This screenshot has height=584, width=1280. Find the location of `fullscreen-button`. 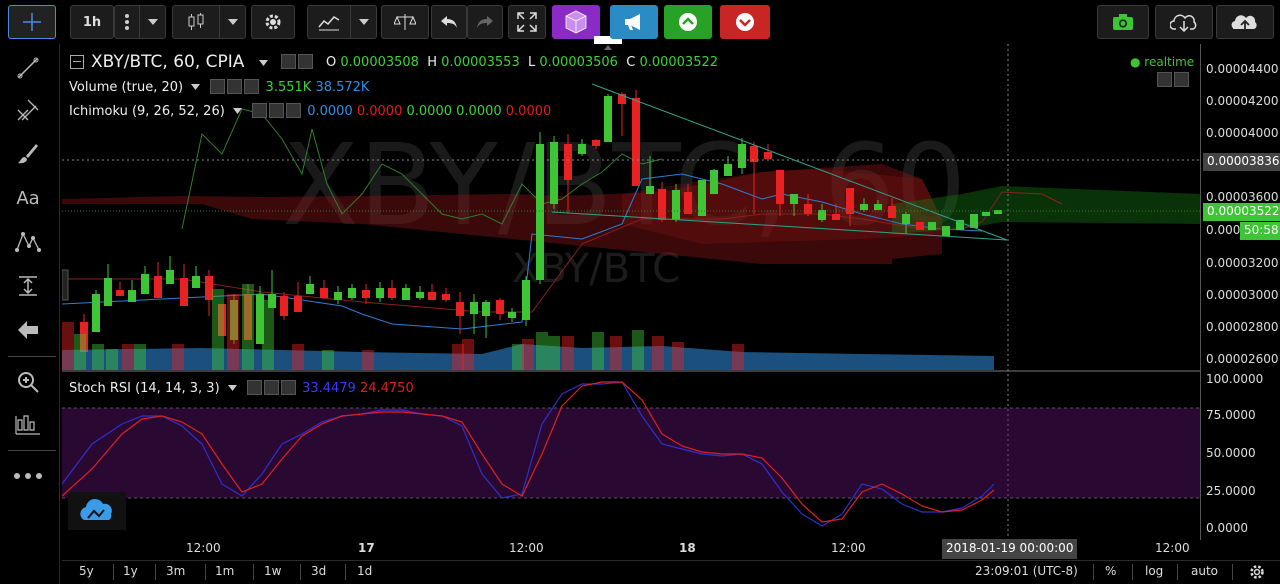

fullscreen-button is located at coordinates (527, 22).